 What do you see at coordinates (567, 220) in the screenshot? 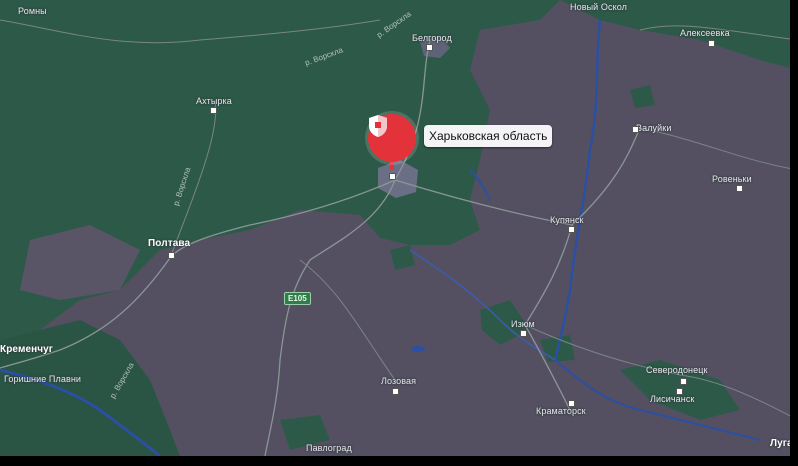
I see `city-label: Купянск` at bounding box center [567, 220].